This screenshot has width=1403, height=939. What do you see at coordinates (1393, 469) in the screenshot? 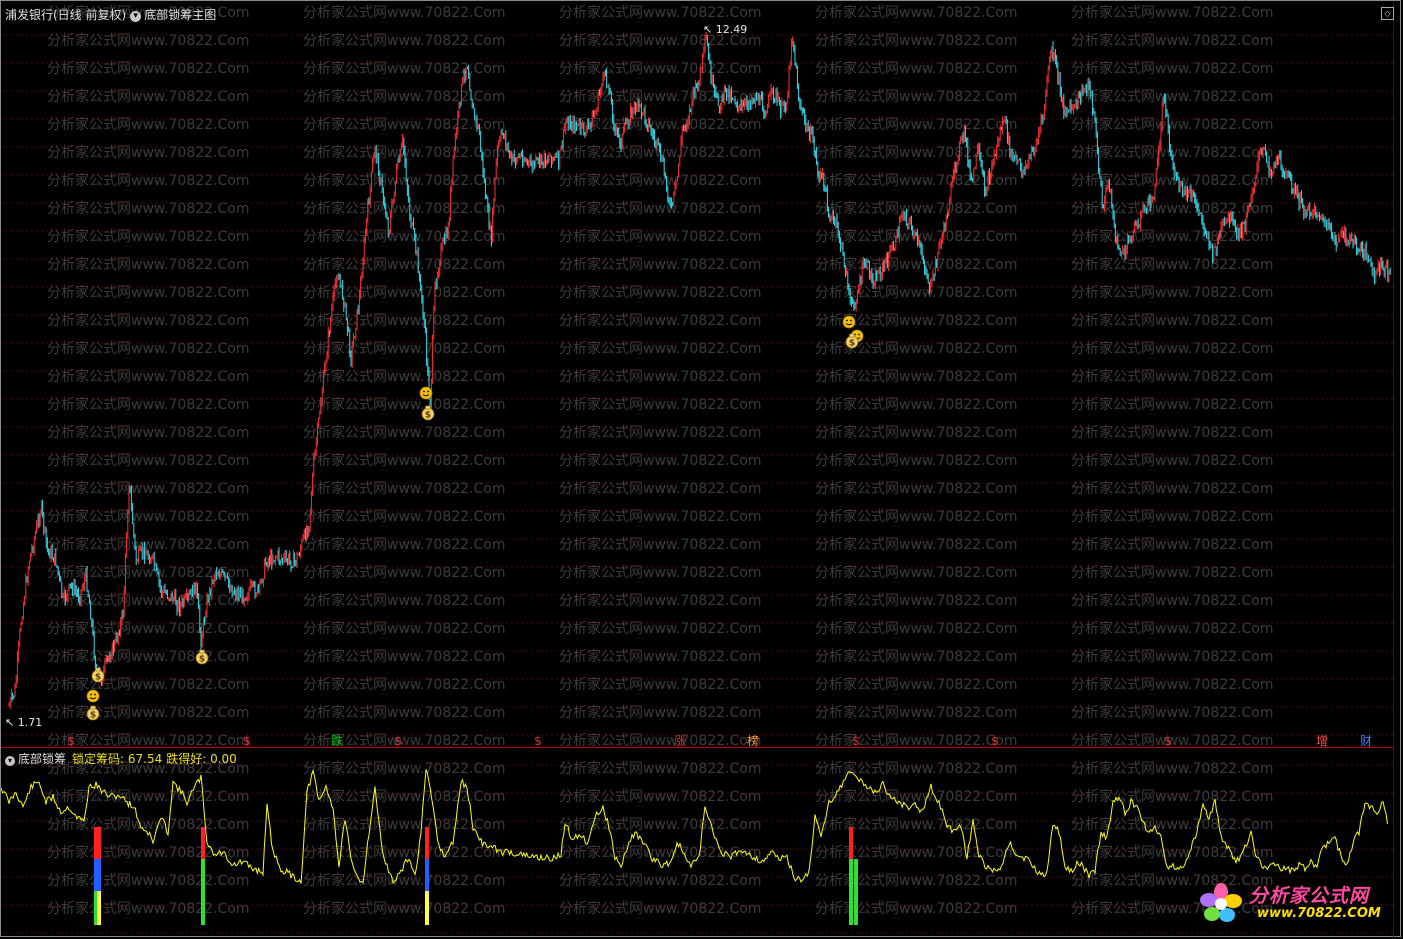
I see `right-border-line` at bounding box center [1393, 469].